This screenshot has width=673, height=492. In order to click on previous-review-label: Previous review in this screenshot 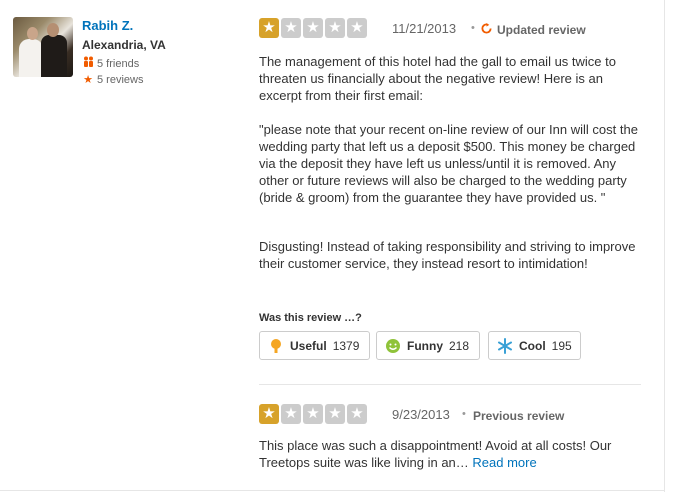, I will do `click(519, 416)`.